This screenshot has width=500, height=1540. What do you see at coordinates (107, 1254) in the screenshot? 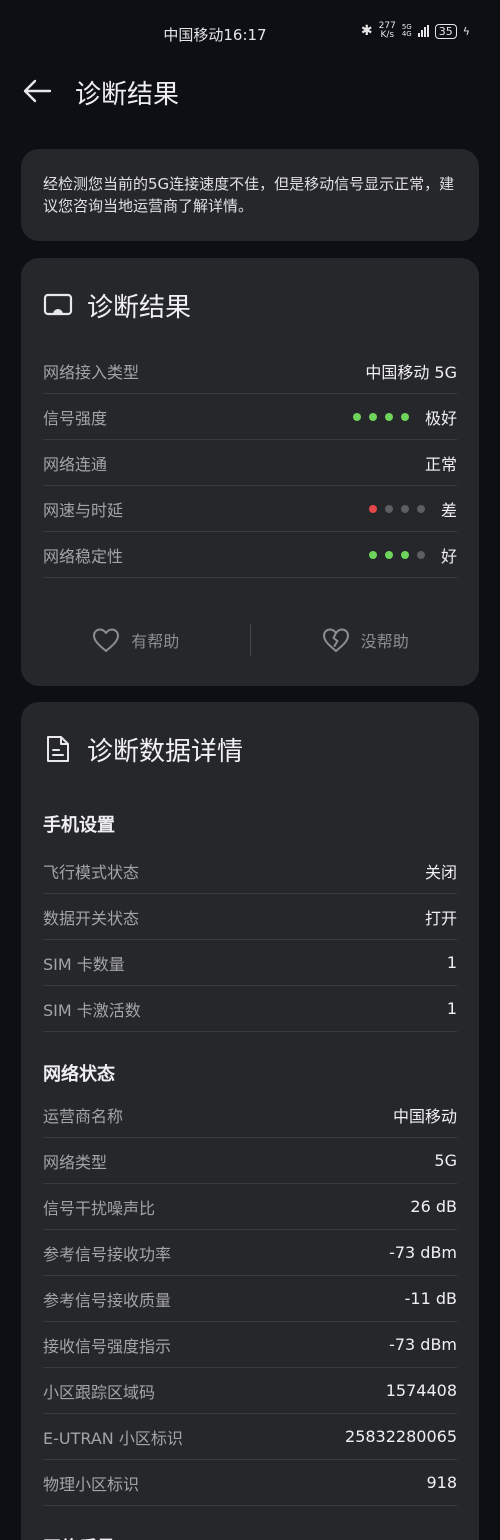
I see `detail-row-label: 参考信号接收功率` at bounding box center [107, 1254].